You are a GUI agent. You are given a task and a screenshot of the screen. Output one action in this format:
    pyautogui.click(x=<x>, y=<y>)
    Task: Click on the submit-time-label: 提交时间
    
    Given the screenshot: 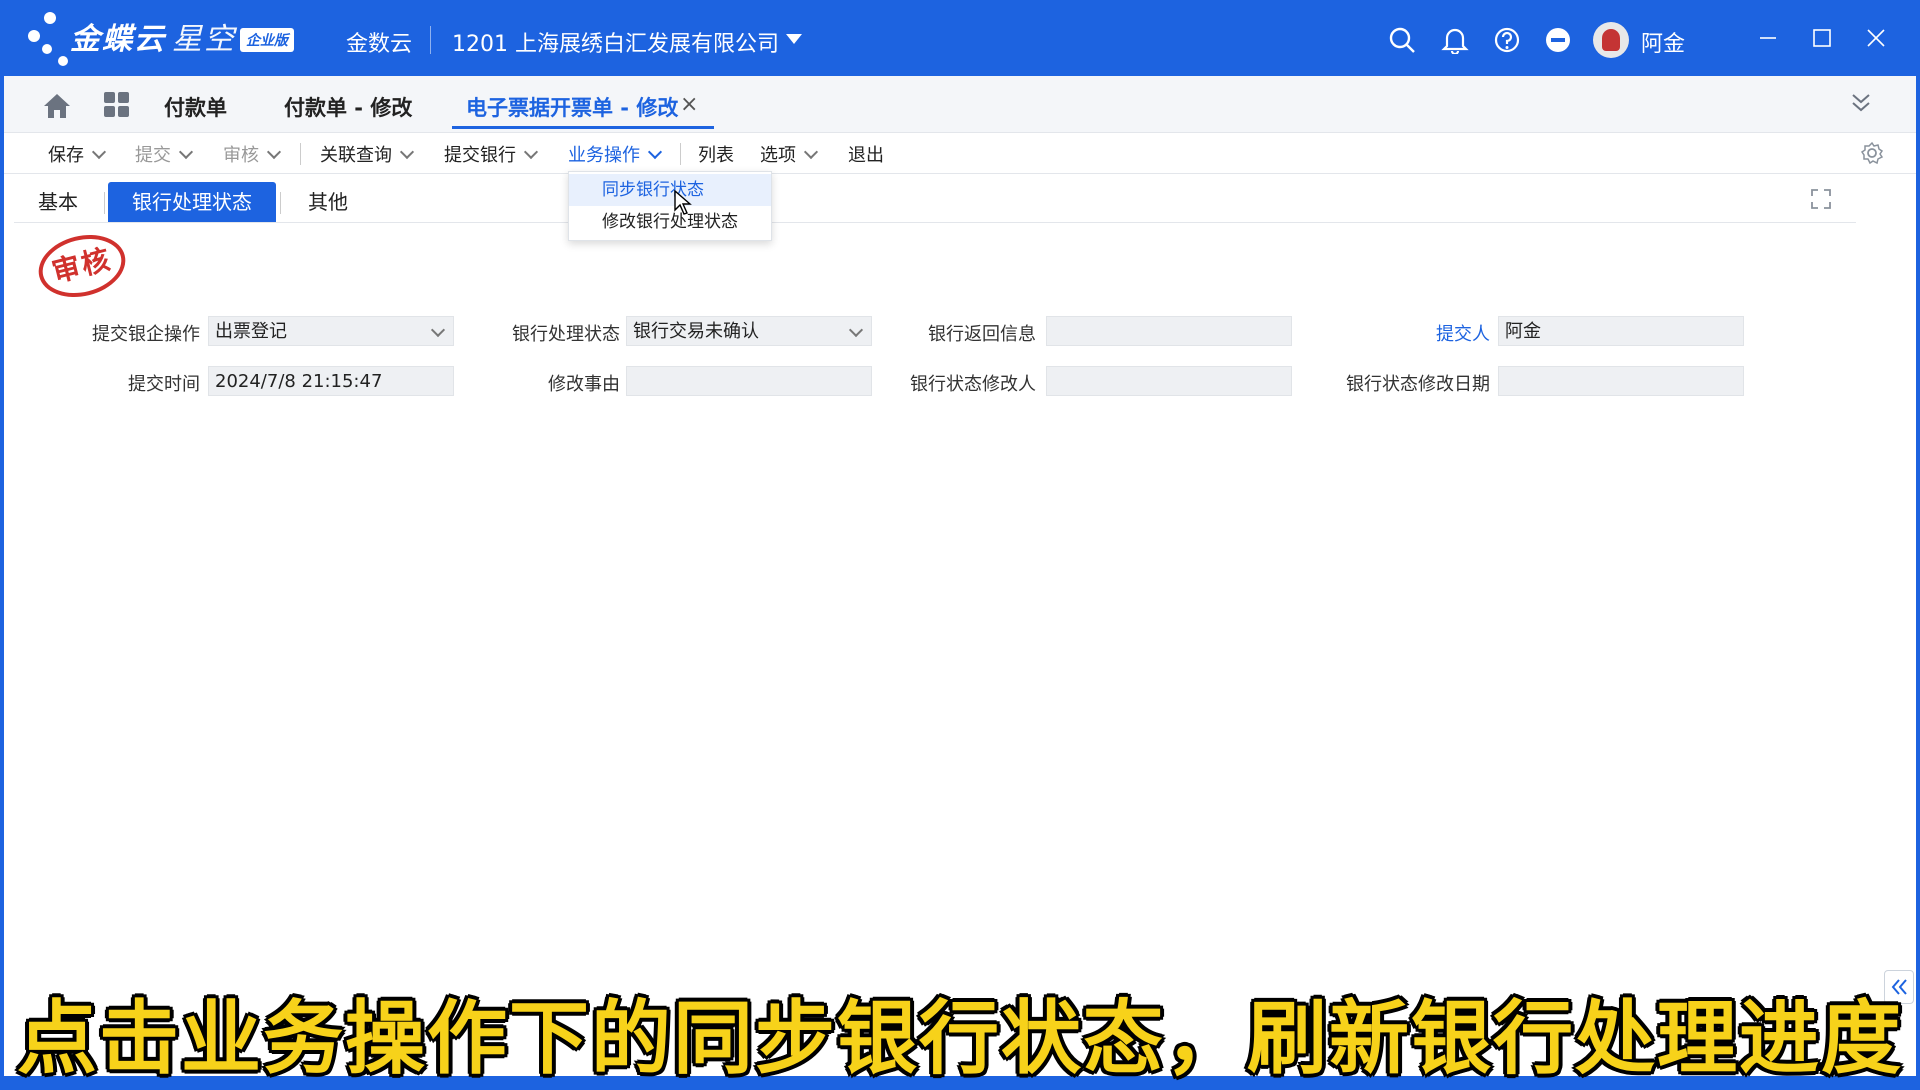 What is the action you would take?
    pyautogui.click(x=164, y=384)
    